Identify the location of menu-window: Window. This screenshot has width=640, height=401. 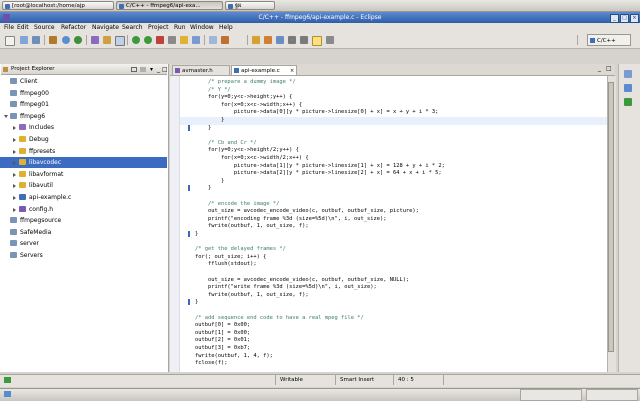
(202, 27).